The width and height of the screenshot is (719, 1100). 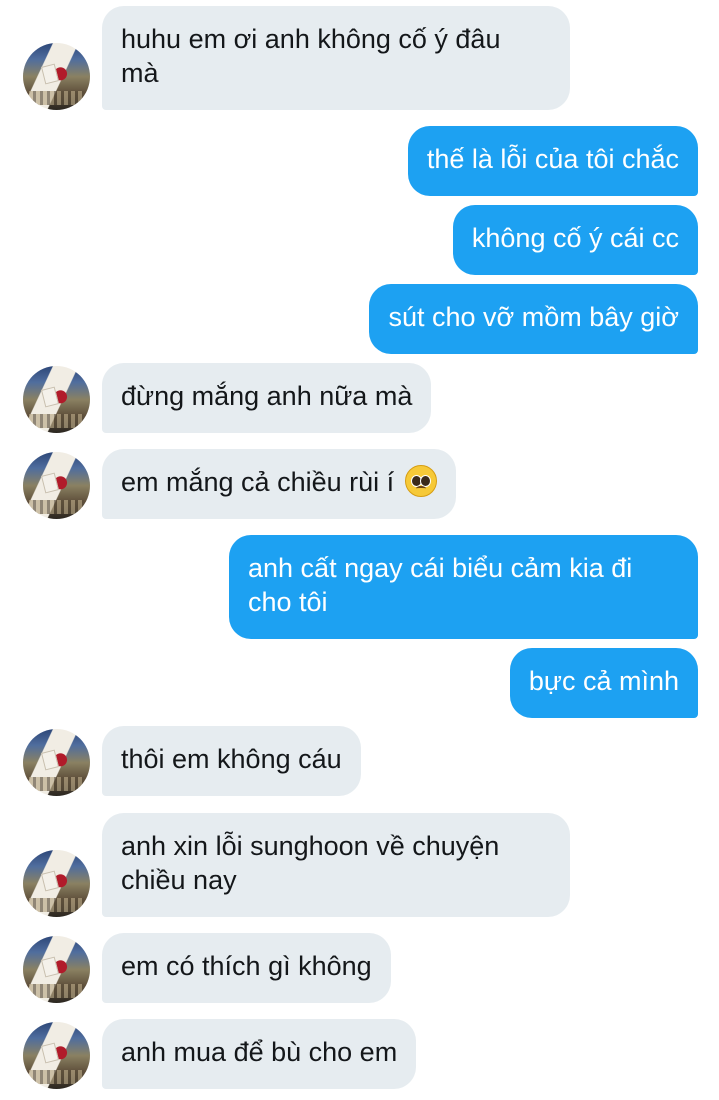 I want to click on message-text: bực cả mình, so click(x=603, y=681).